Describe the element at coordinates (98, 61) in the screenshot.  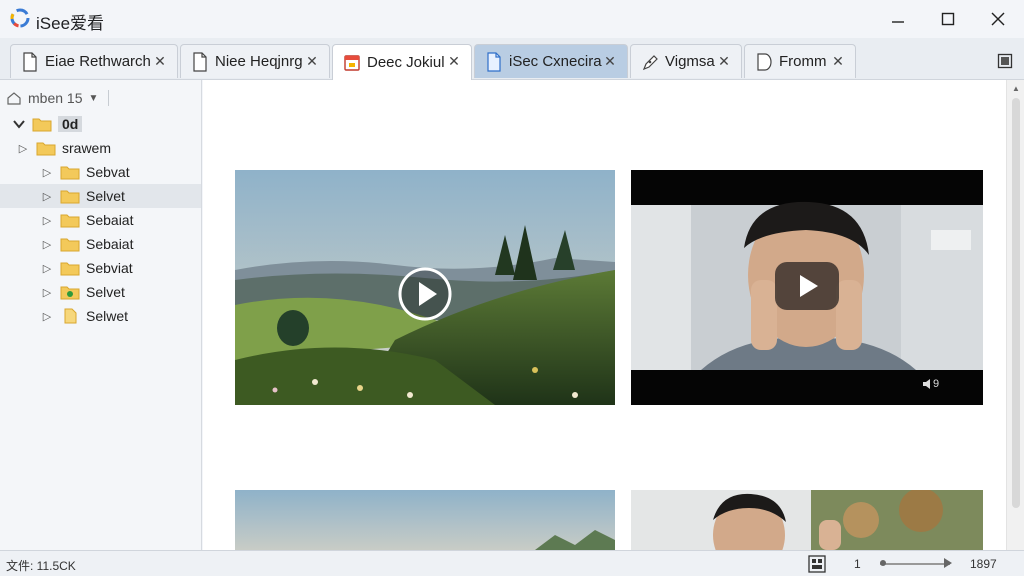
I see `tab-label: Eiae Rethwarch` at that location.